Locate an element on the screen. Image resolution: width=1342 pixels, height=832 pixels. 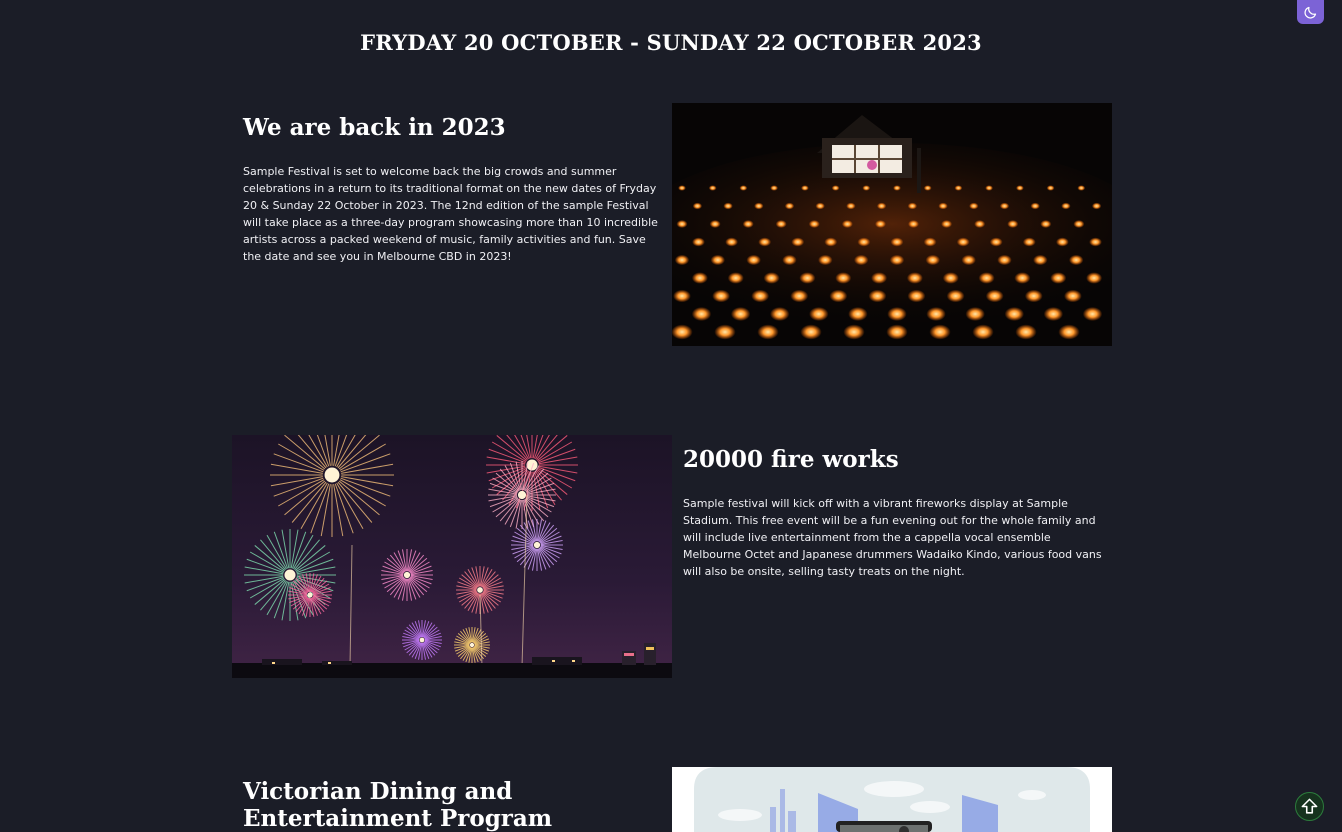
snow-lantern-festival-photo is located at coordinates (892, 224).